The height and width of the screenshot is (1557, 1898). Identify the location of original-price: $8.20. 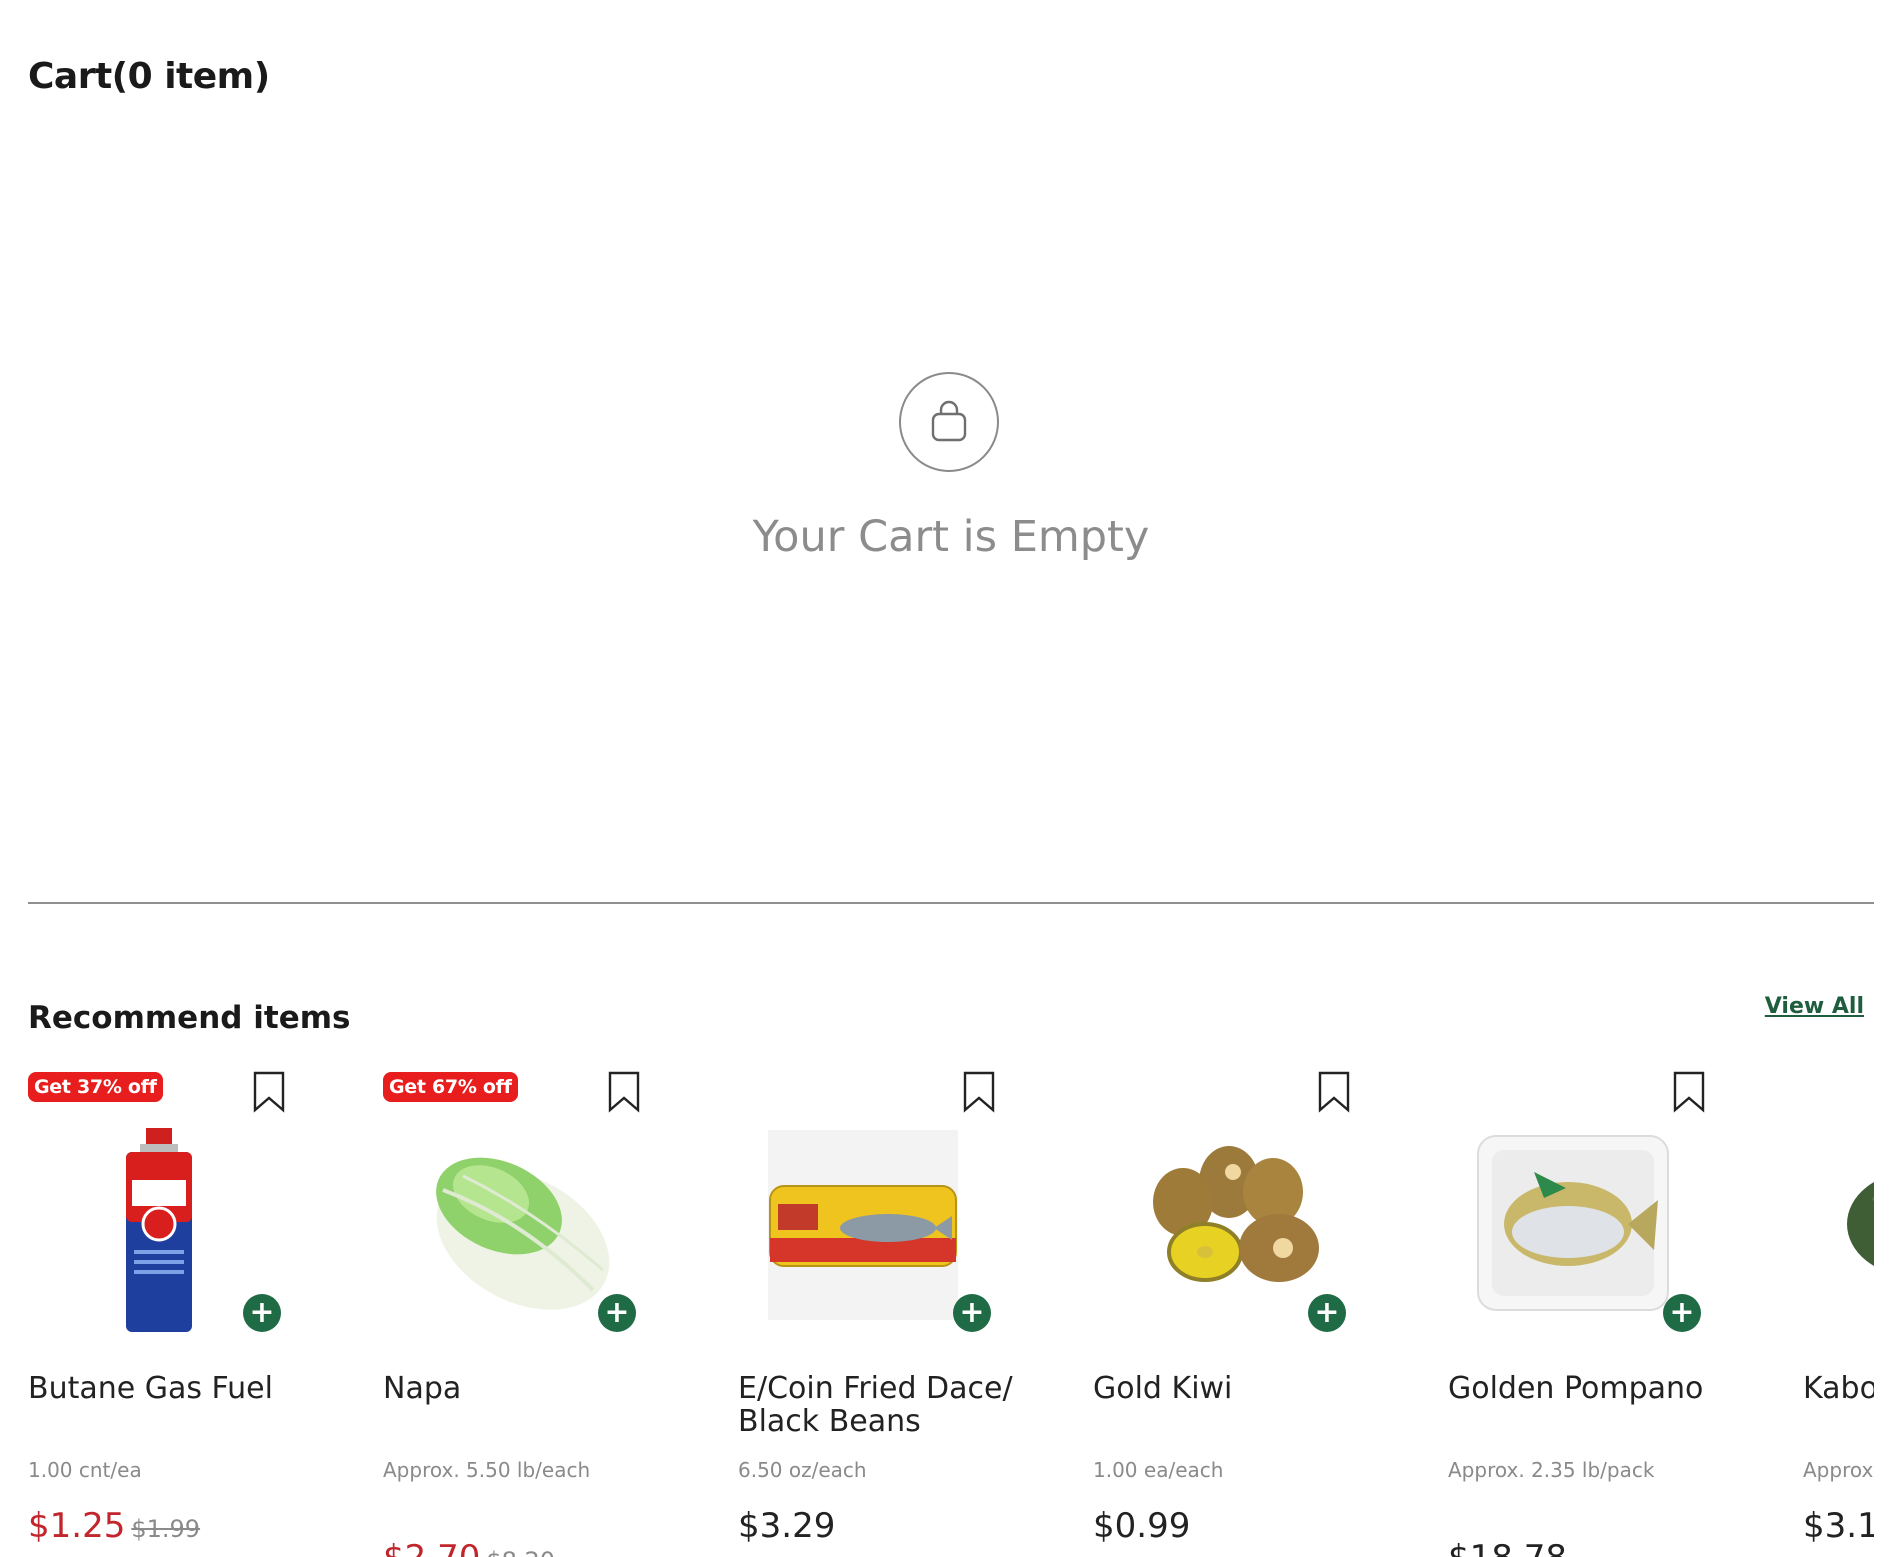
(520, 1552).